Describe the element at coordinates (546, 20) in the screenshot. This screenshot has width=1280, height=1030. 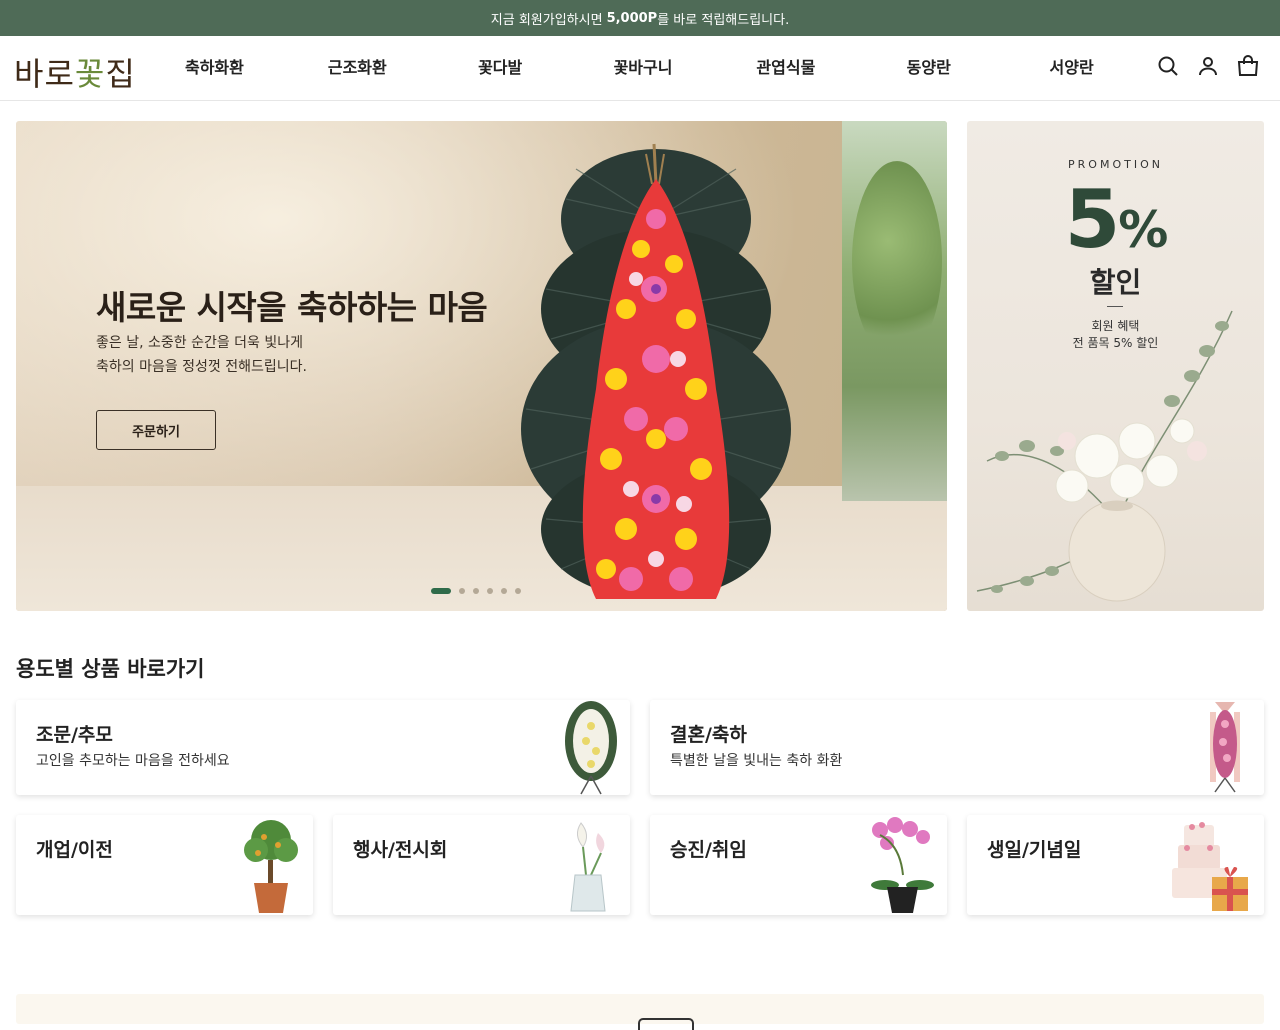
I see `banner-text-prefix: 지금 회원가입하시면` at that location.